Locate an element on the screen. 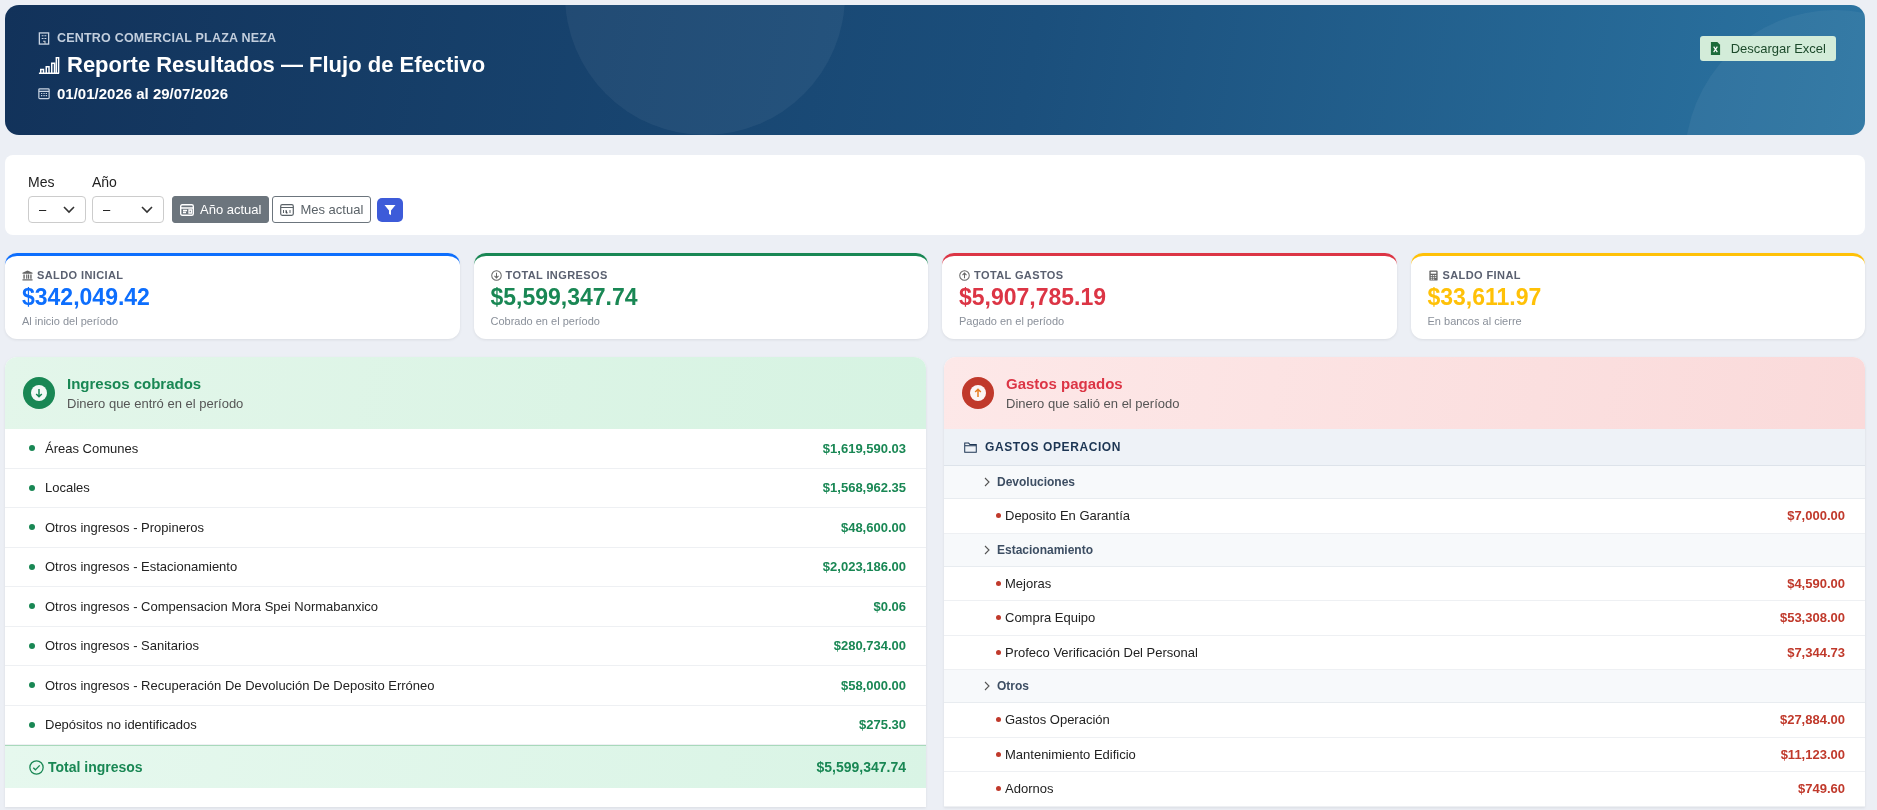 Image resolution: width=1877 pixels, height=810 pixels. income-category: Otros ingresos - Recuperación De Devolución De Deposito Erróneo is located at coordinates (240, 685).